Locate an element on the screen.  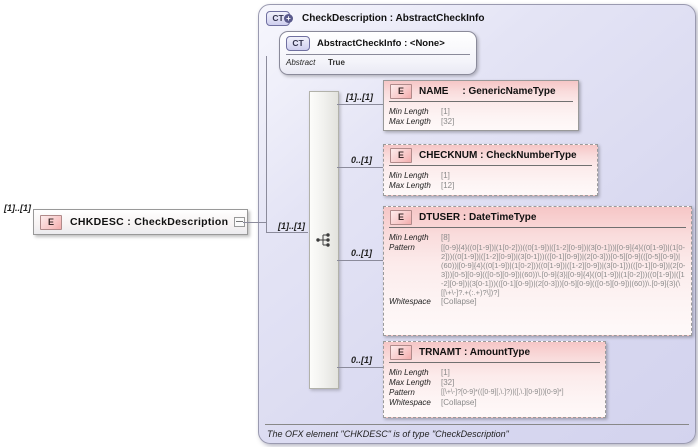
element-header: E TRNAMT : AmountType is located at coordinates (494, 351).